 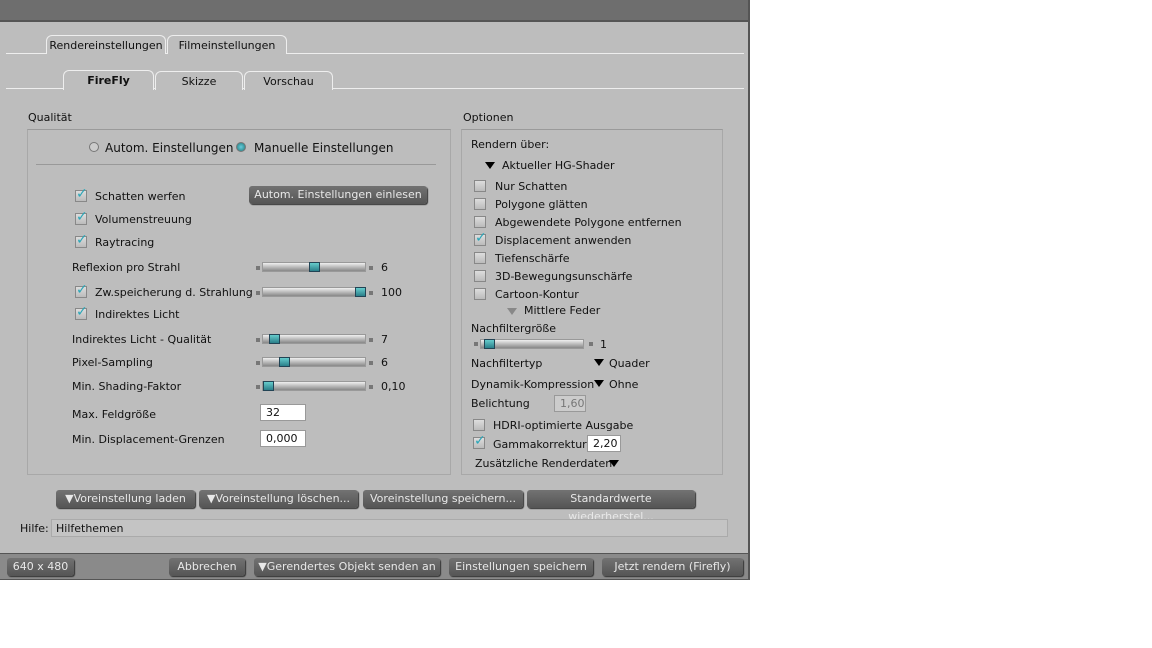 I want to click on filter-size-label: Nachfiltergröße, so click(x=514, y=328).